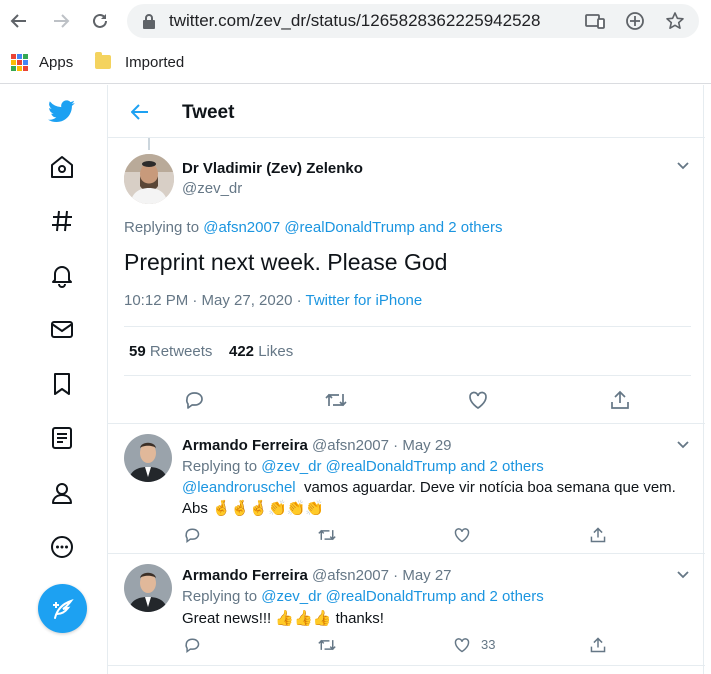  I want to click on bookmark-apps: Apps, so click(42, 62).